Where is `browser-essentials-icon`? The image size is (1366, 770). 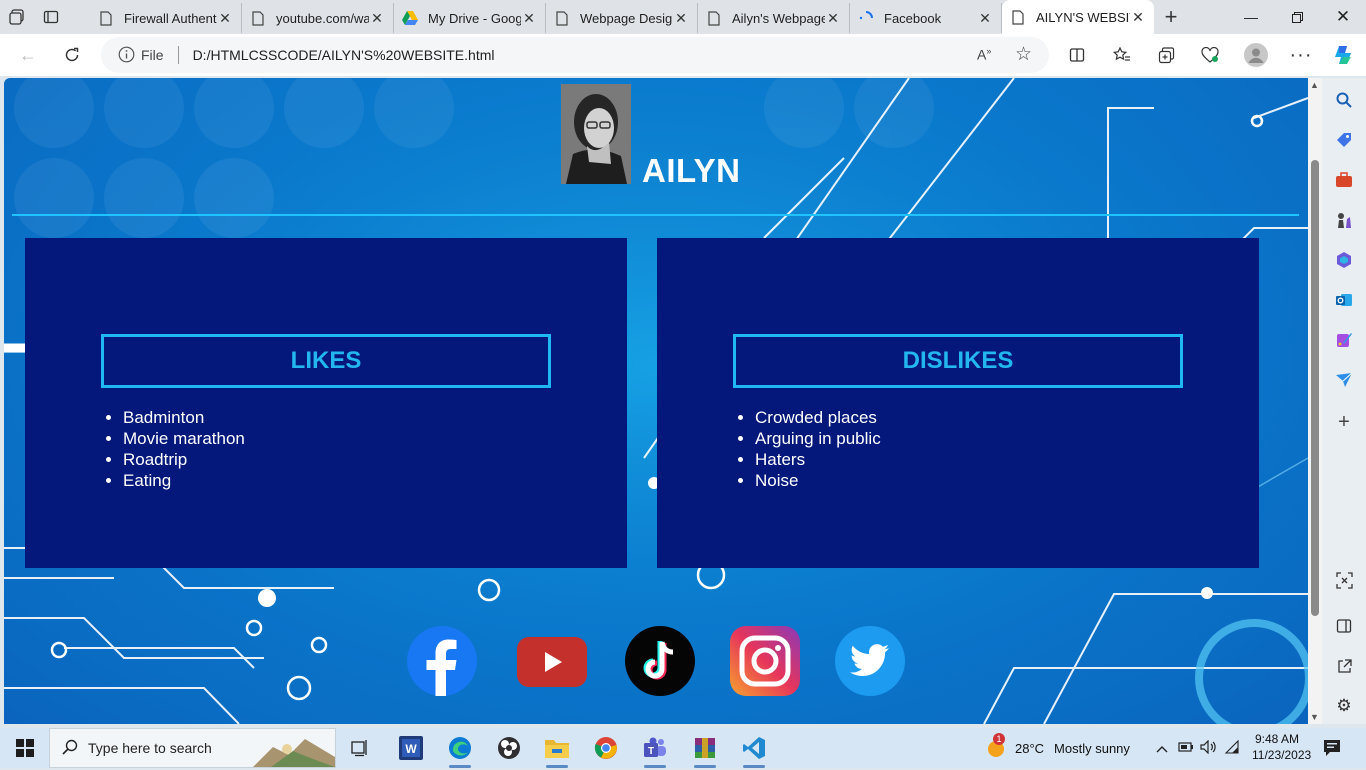 browser-essentials-icon is located at coordinates (1210, 55).